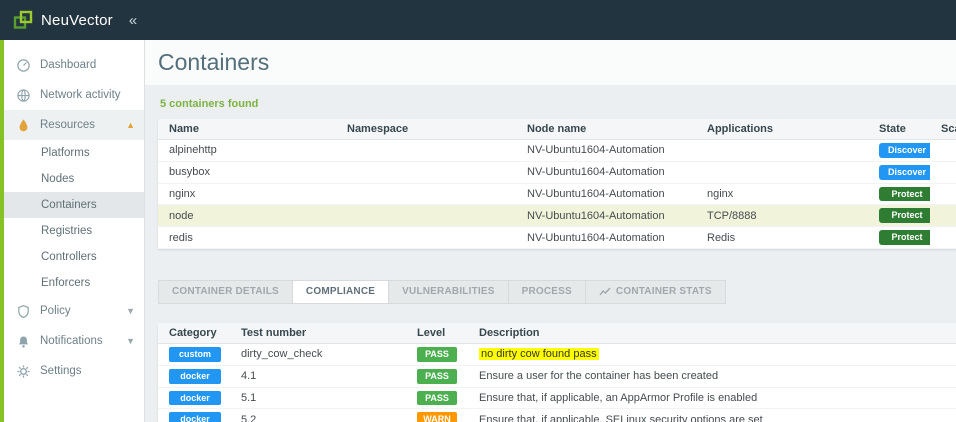 The width and height of the screenshot is (956, 422). What do you see at coordinates (69, 205) in the screenshot?
I see `sidebar-subitem-label: Containers` at bounding box center [69, 205].